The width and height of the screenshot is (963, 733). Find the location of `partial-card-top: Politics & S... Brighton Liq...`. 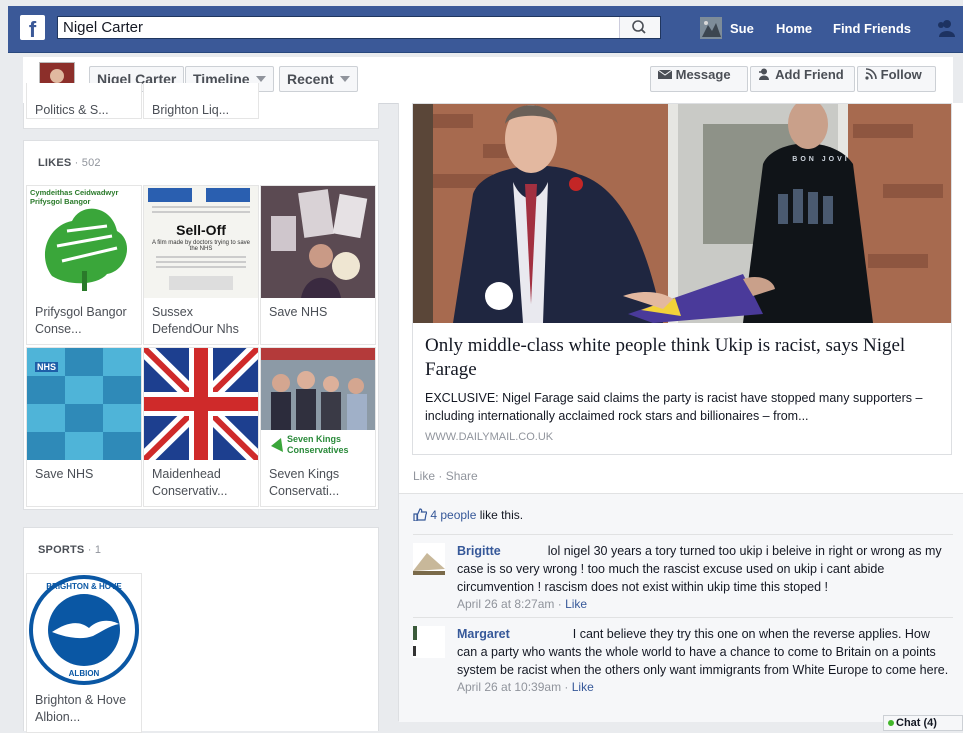

partial-card-top: Politics & S... Brighton Liq... is located at coordinates (201, 106).